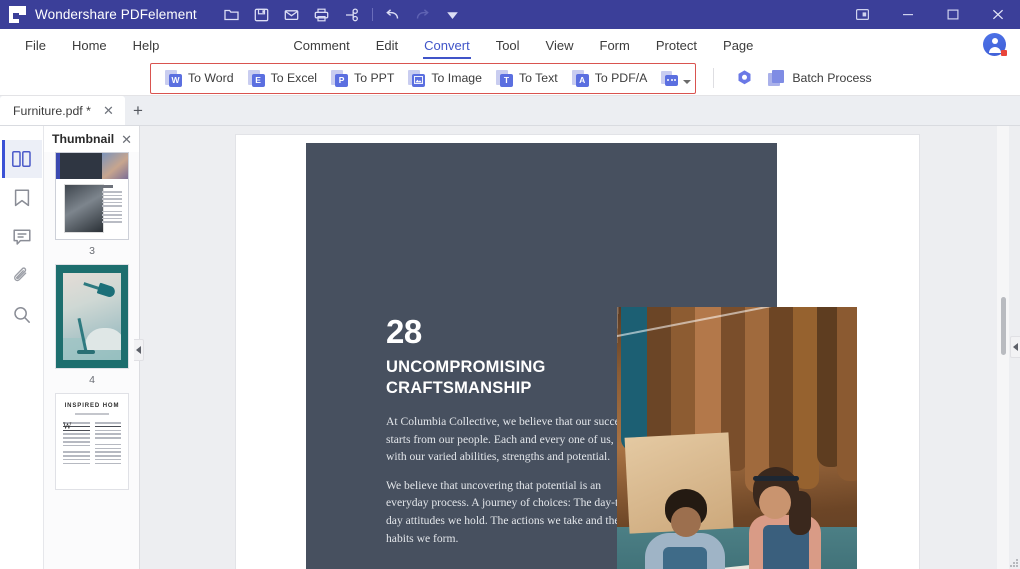 This screenshot has height=569, width=1020. What do you see at coordinates (907, 14) in the screenshot?
I see `minimize-icon` at bounding box center [907, 14].